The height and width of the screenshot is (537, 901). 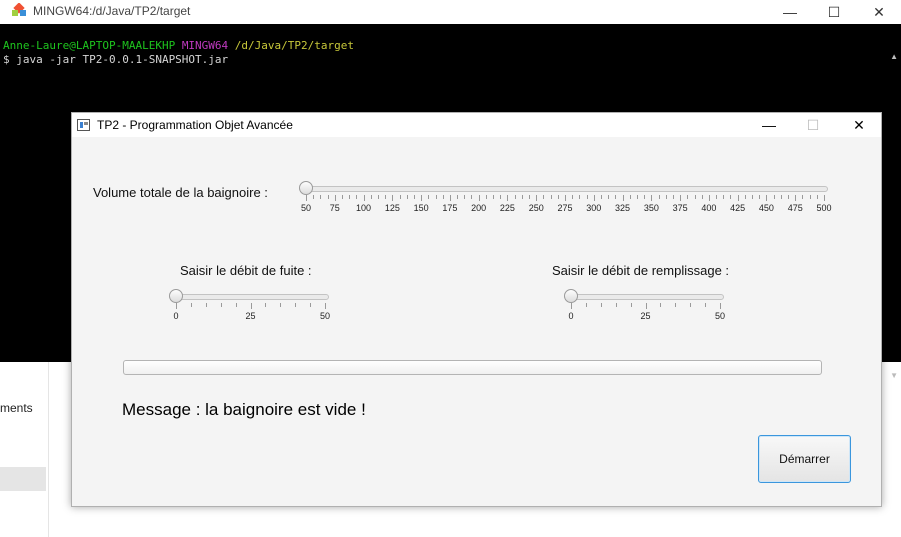 What do you see at coordinates (894, 375) in the screenshot?
I see `scroll-down-icon: ▼` at bounding box center [894, 375].